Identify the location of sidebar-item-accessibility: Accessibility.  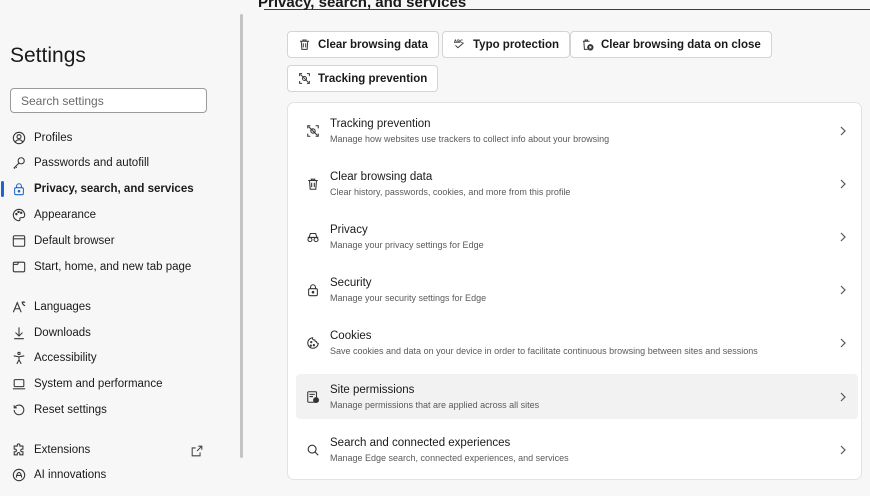
(120, 358).